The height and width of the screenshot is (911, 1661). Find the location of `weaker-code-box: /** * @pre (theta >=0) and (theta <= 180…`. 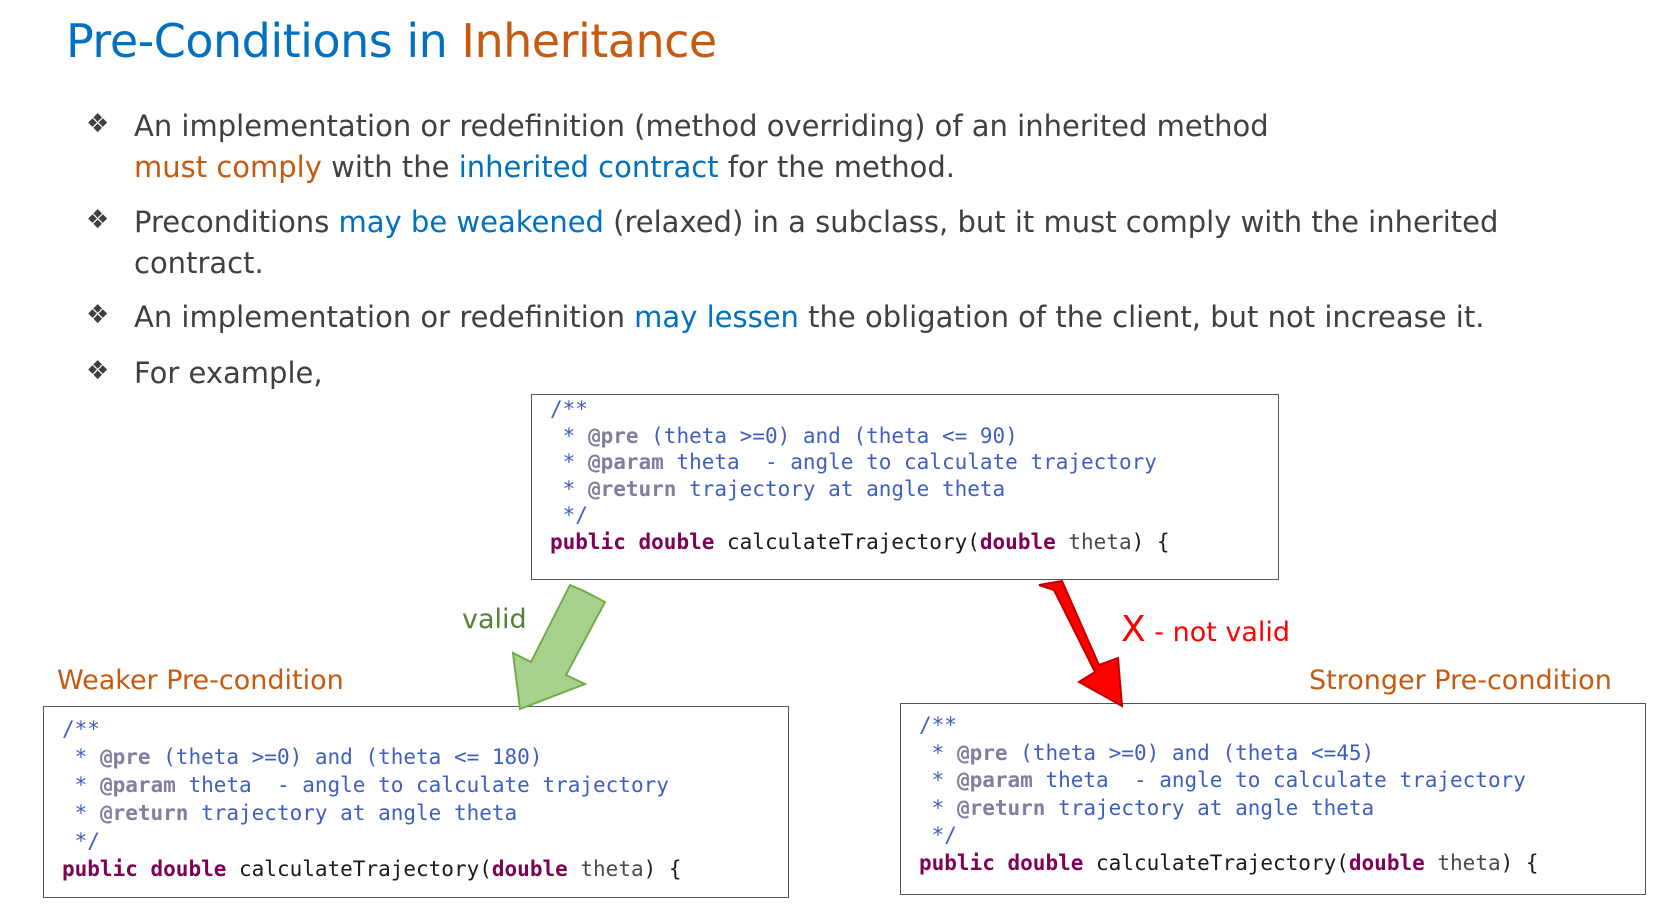

weaker-code-box: /** * @pre (theta >=0) and (theta <= 180… is located at coordinates (416, 802).